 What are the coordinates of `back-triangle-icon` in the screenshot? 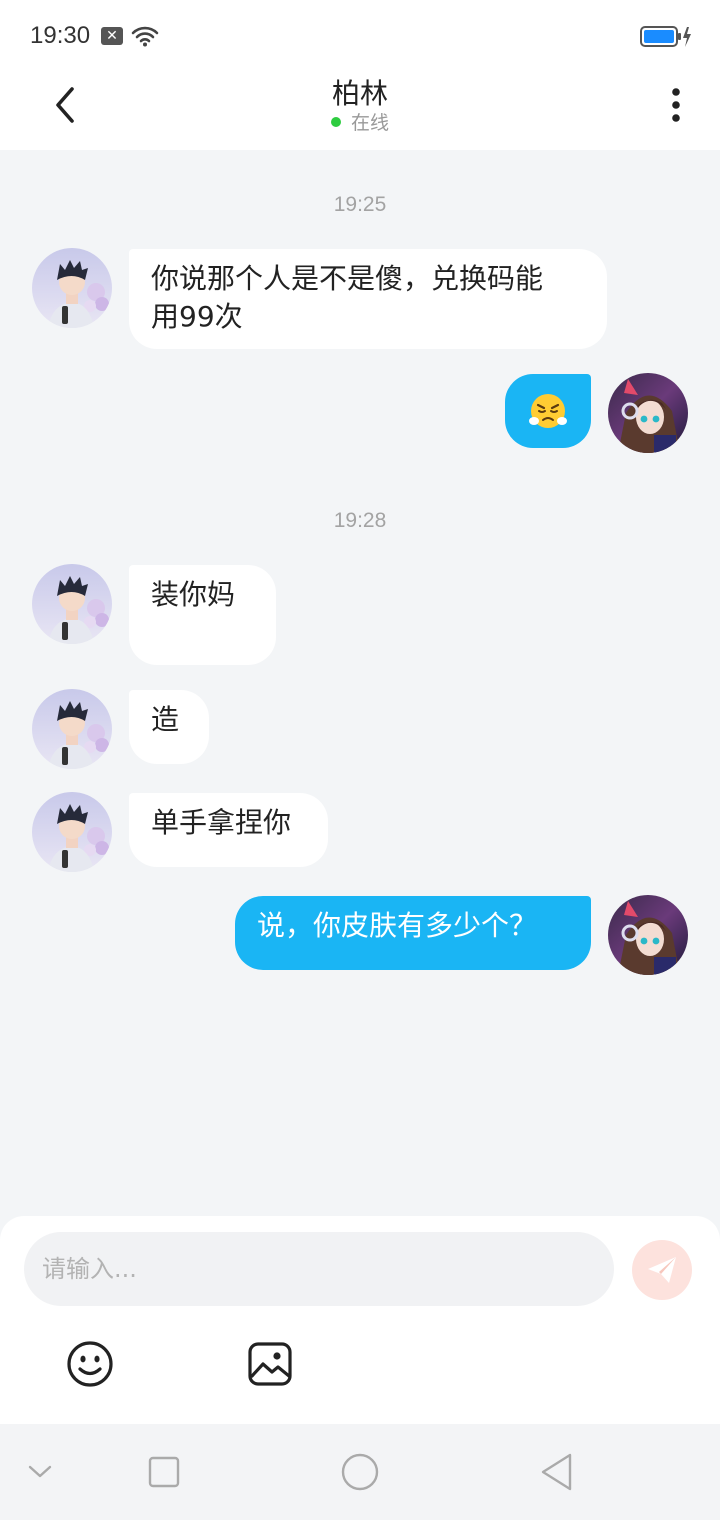 It's located at (556, 1472).